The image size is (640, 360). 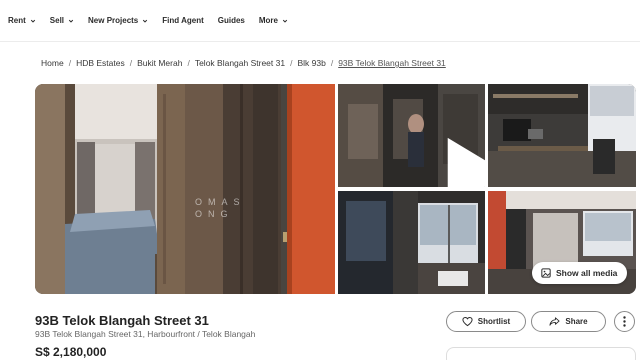 I want to click on nav-item-find-agent: Find Agent, so click(x=182, y=20).